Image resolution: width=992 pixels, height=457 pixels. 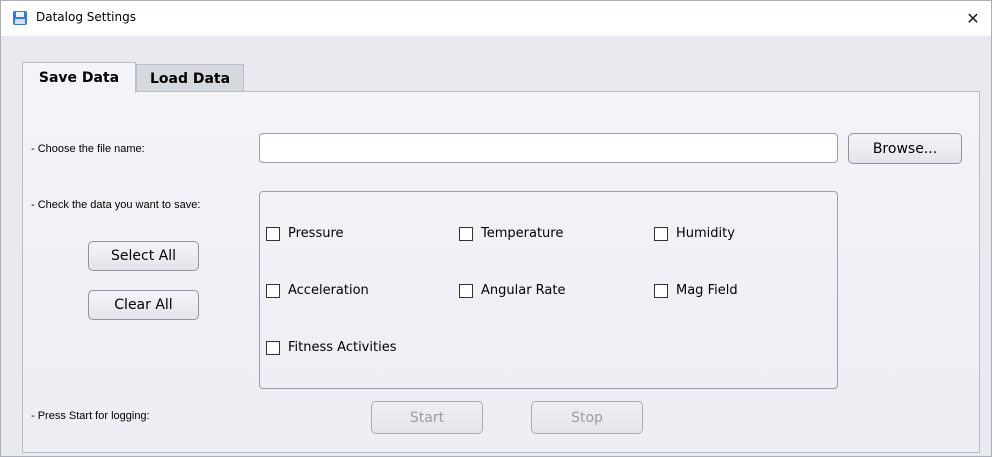 What do you see at coordinates (79, 77) in the screenshot?
I see `tab-save-data: Save Data` at bounding box center [79, 77].